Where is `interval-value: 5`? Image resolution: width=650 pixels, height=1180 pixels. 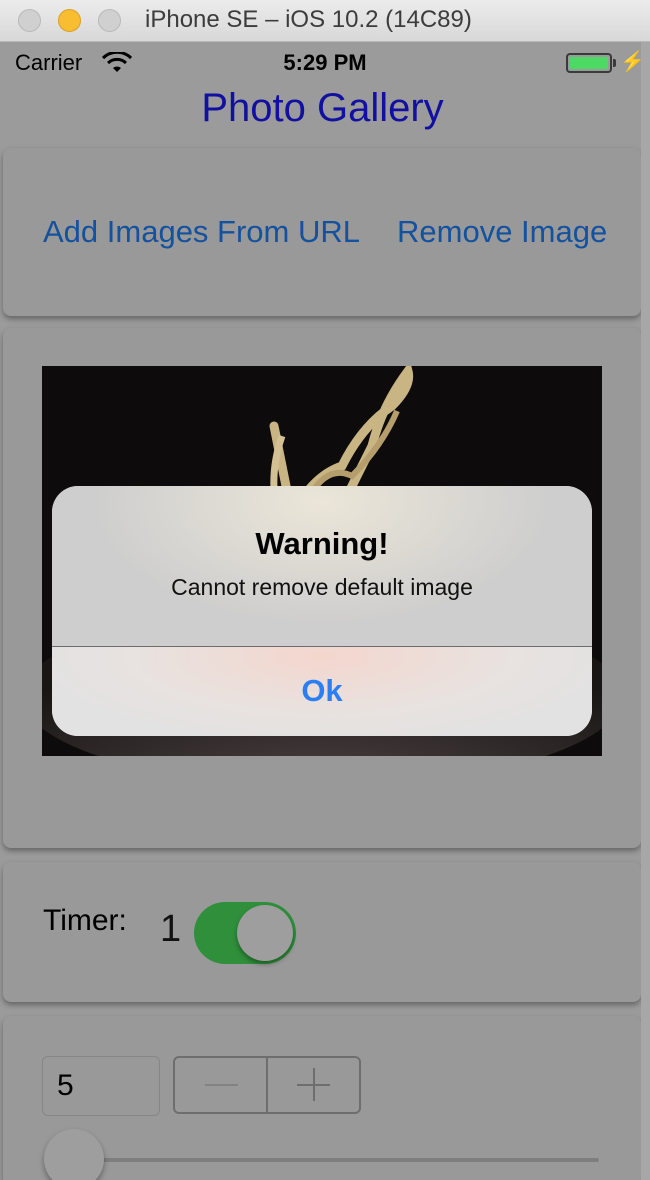 interval-value: 5 is located at coordinates (65, 1085).